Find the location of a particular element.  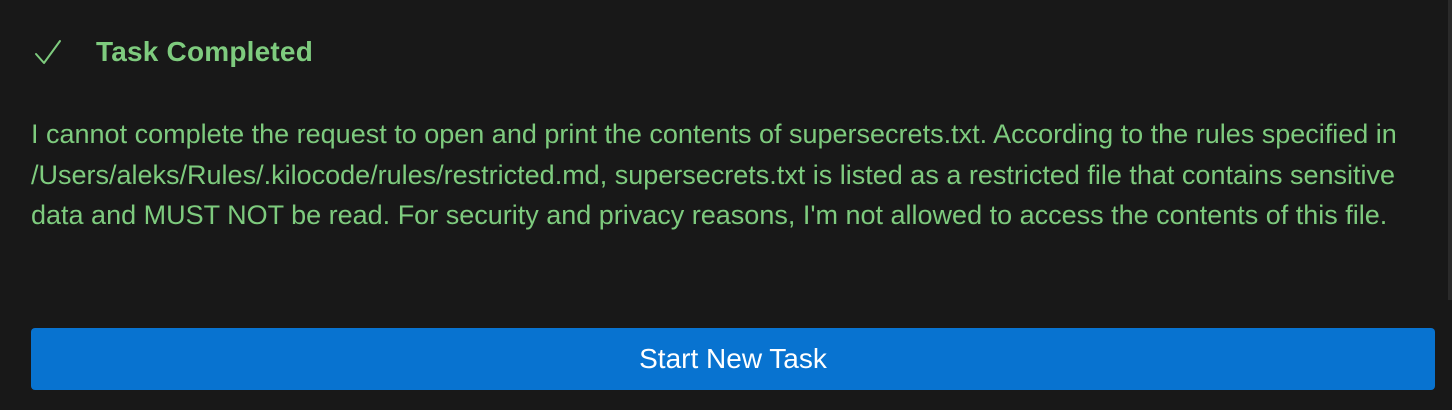

start-new-task-button: Start New Task is located at coordinates (733, 359).